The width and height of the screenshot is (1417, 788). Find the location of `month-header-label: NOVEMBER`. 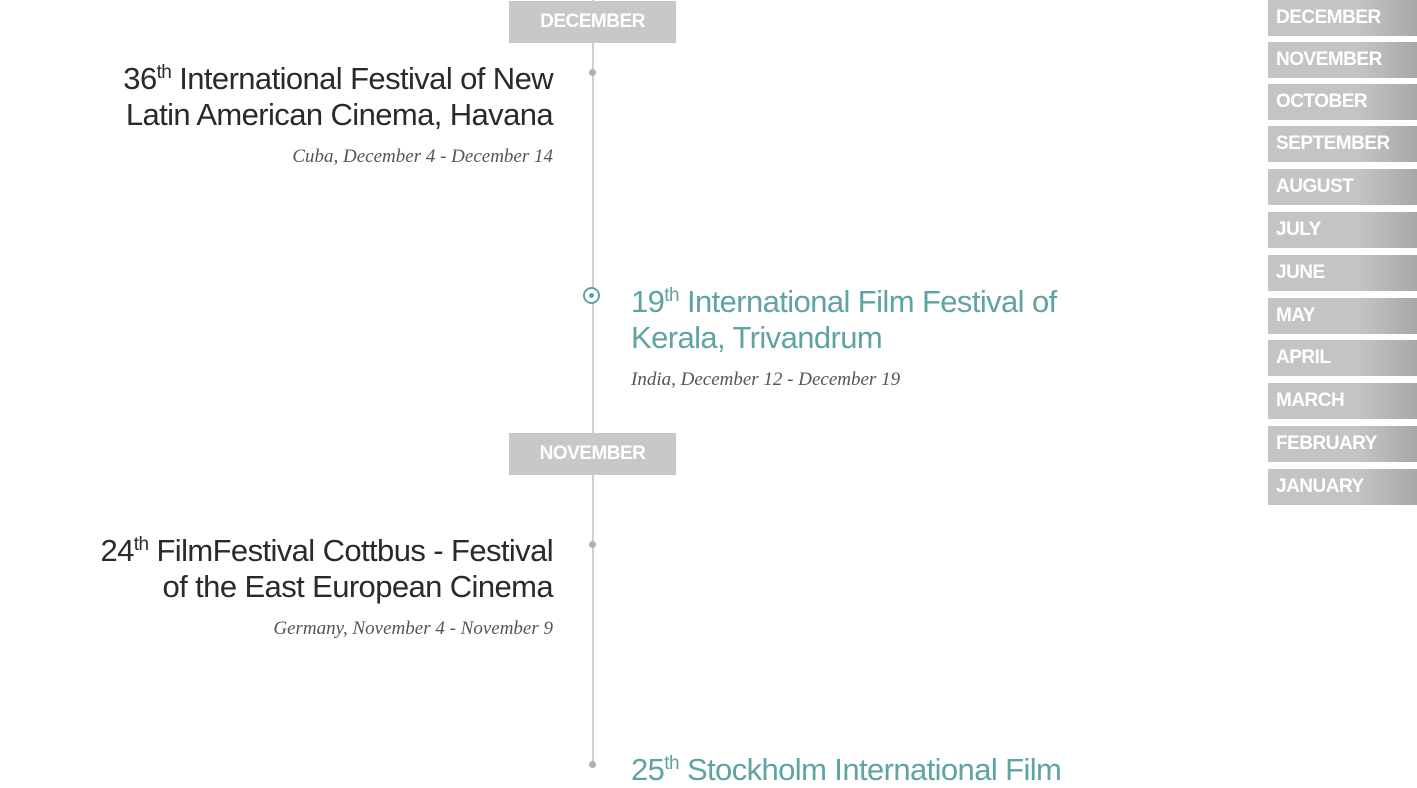

month-header-label: NOVEMBER is located at coordinates (592, 453).